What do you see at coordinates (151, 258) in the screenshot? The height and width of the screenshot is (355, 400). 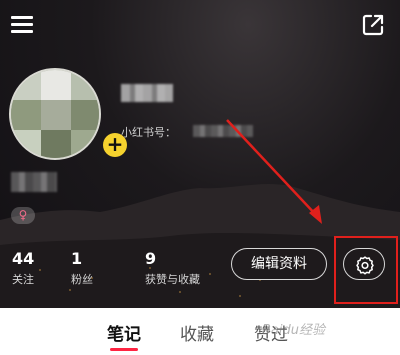 I see `stat-likes-value: 9` at bounding box center [151, 258].